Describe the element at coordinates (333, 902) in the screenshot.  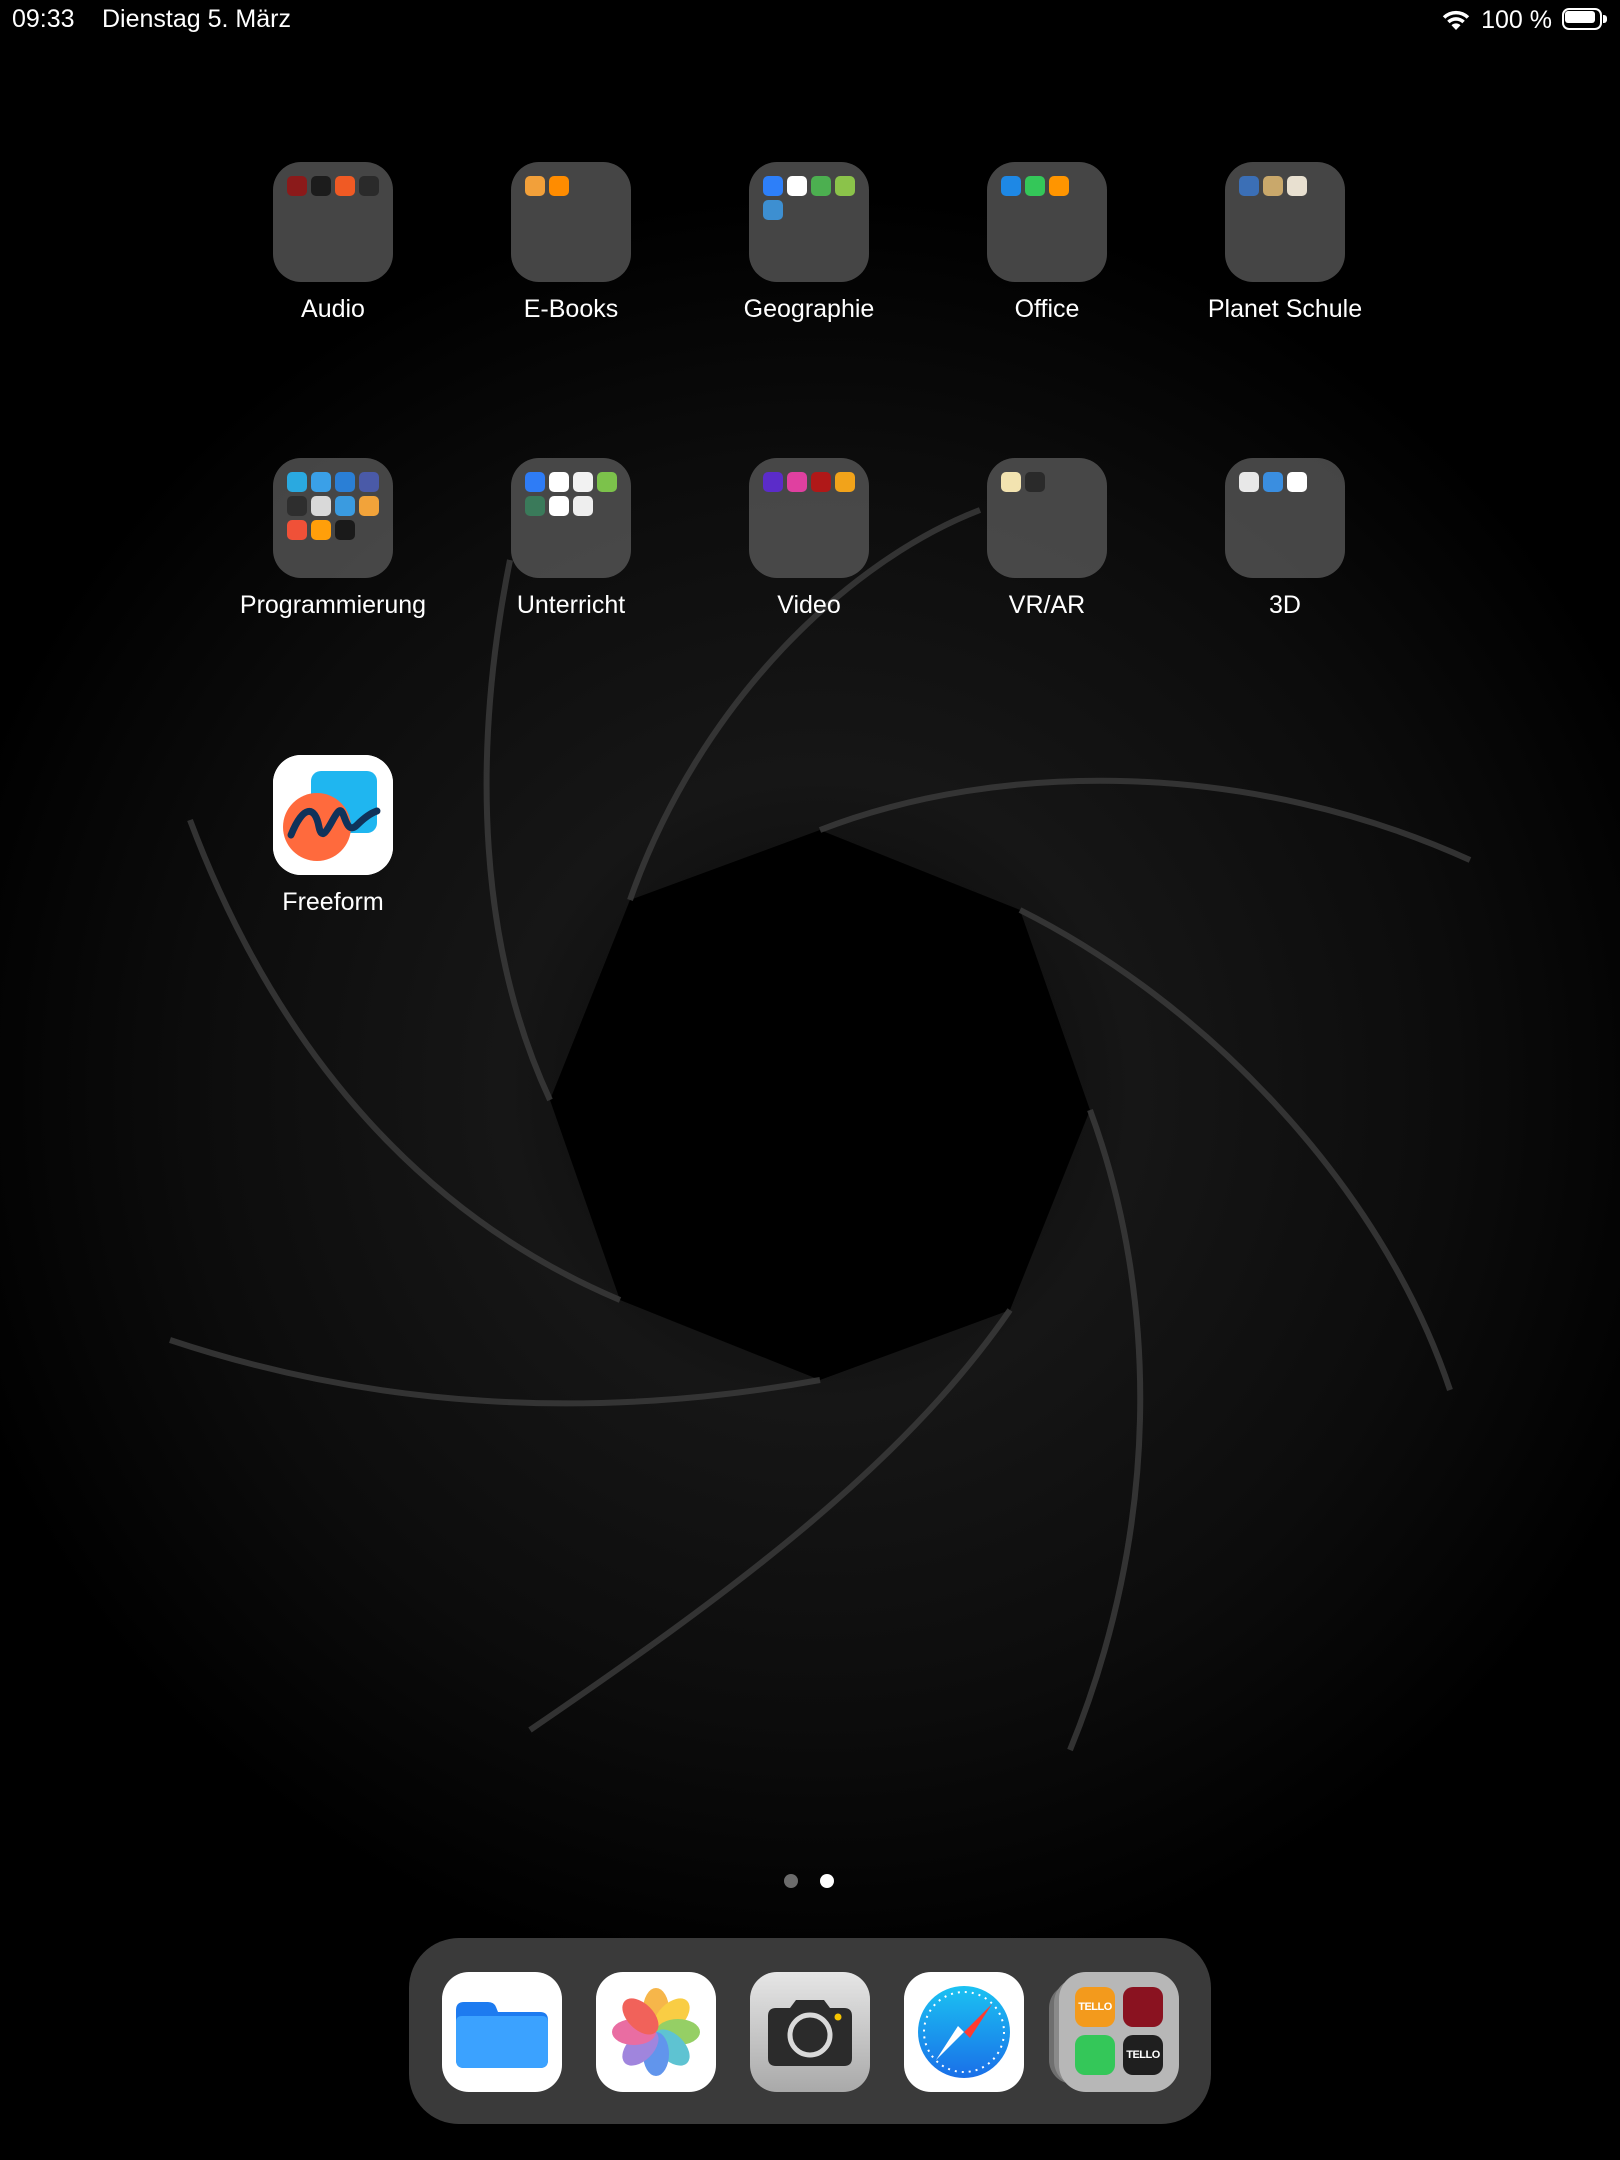
I see `app-label: Freeform` at that location.